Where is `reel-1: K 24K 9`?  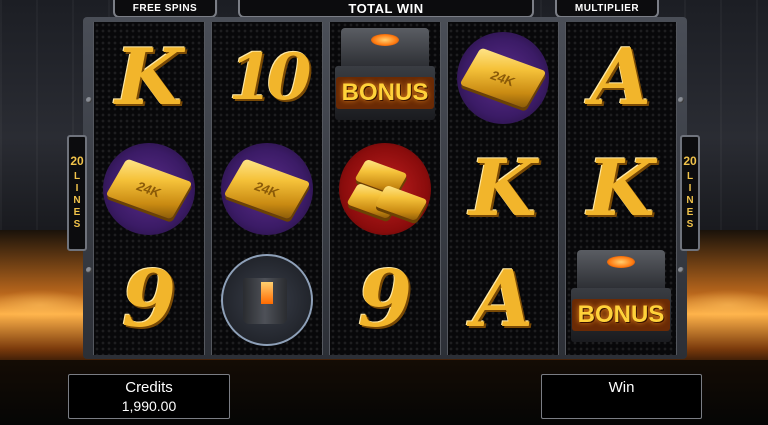
reel-1: K 24K 9 is located at coordinates (149, 188).